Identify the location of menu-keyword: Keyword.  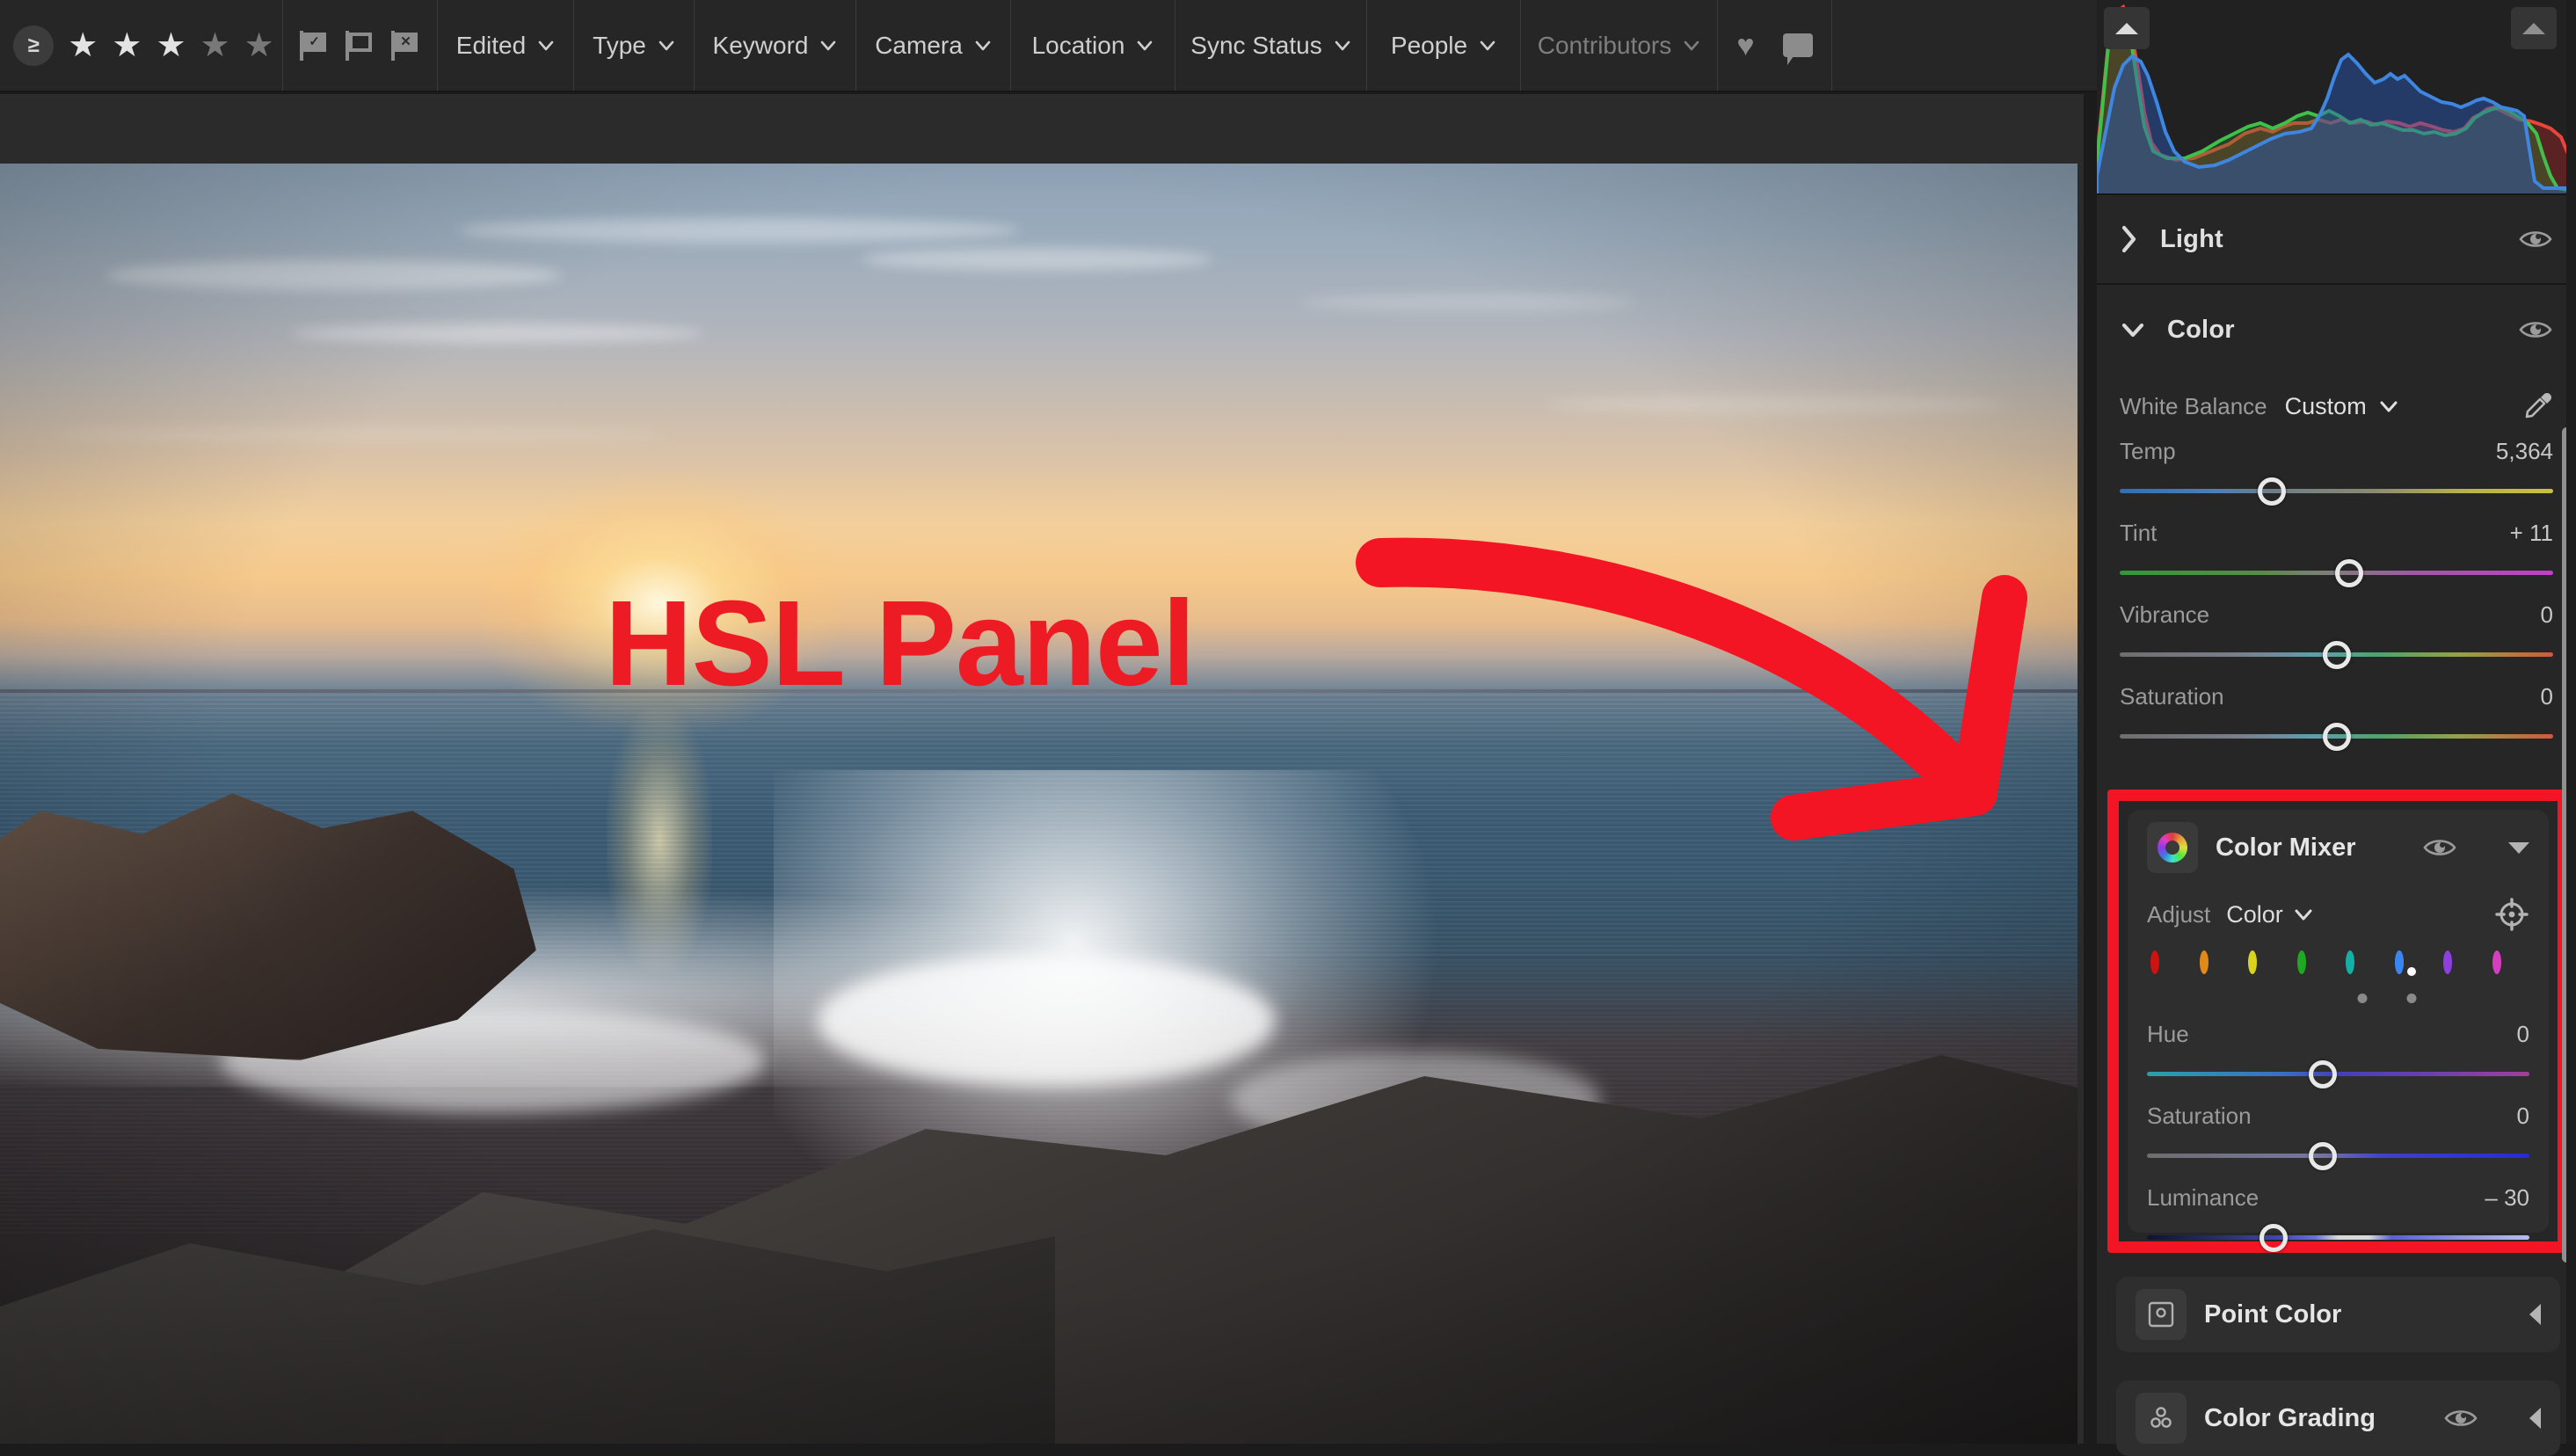
(775, 45).